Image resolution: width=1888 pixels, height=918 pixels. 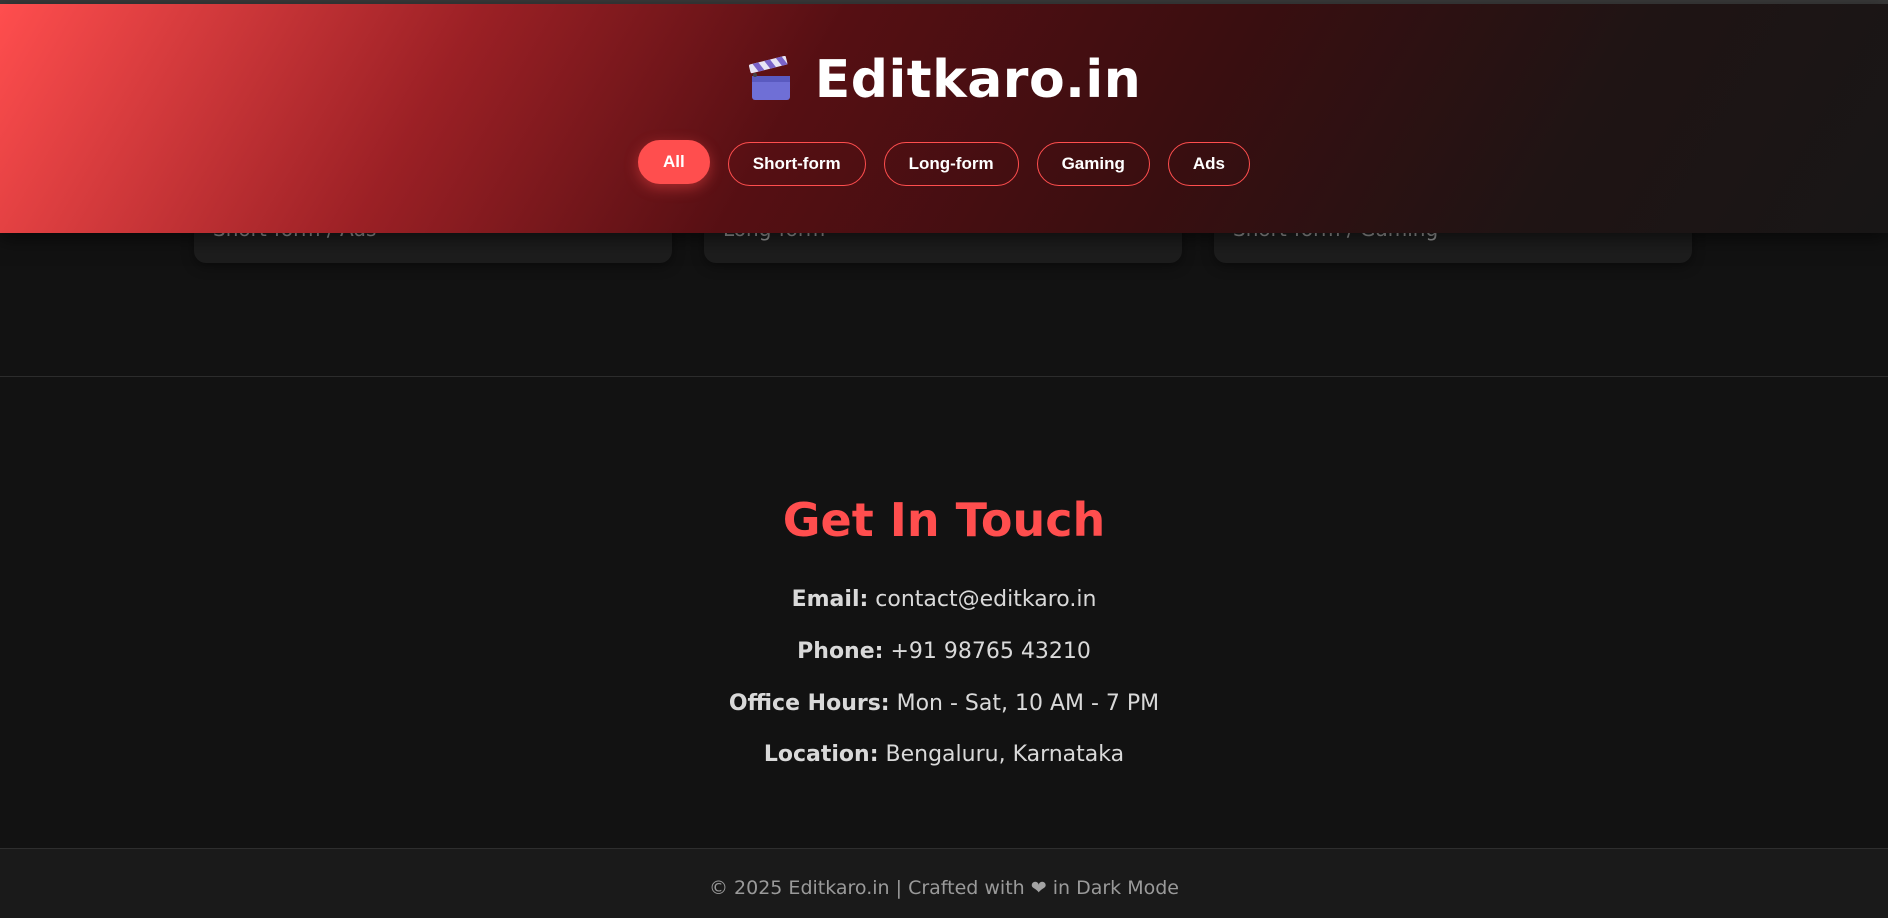 I want to click on contact-location: Location: Bengaluru, Karnataka, so click(x=944, y=755).